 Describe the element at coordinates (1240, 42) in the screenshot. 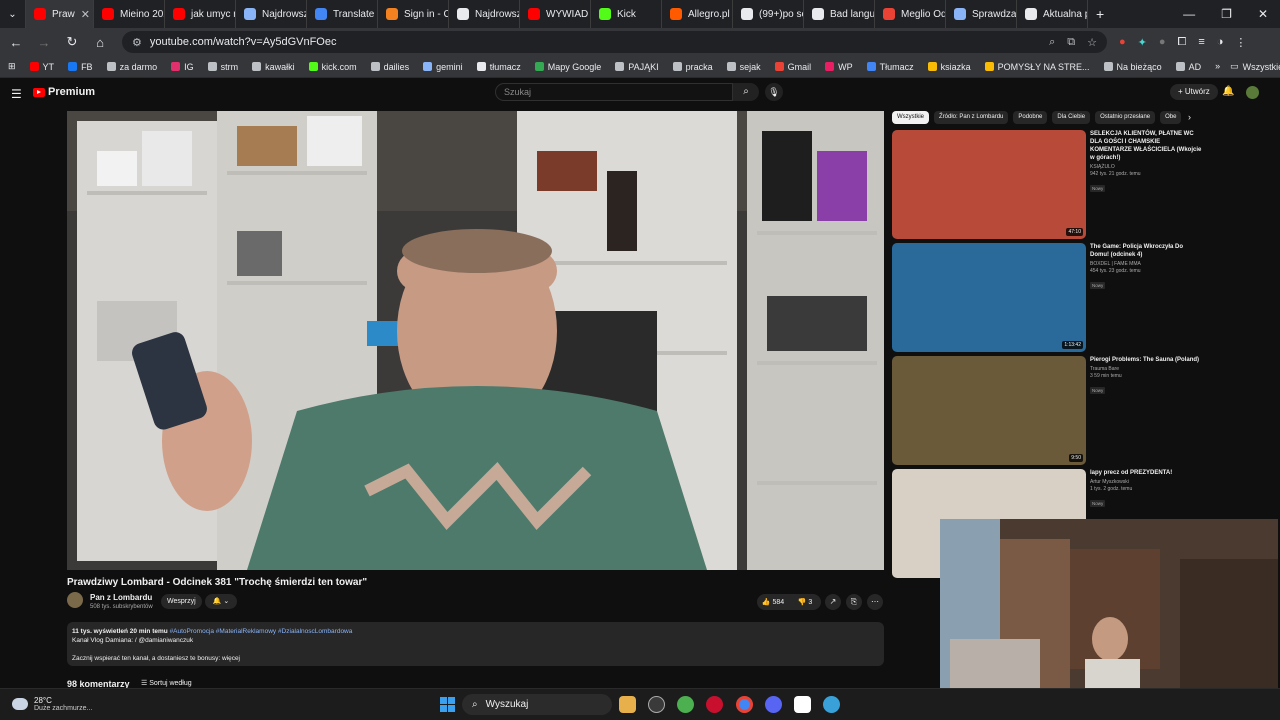

I see `browser-menu-icon: ⋮` at that location.